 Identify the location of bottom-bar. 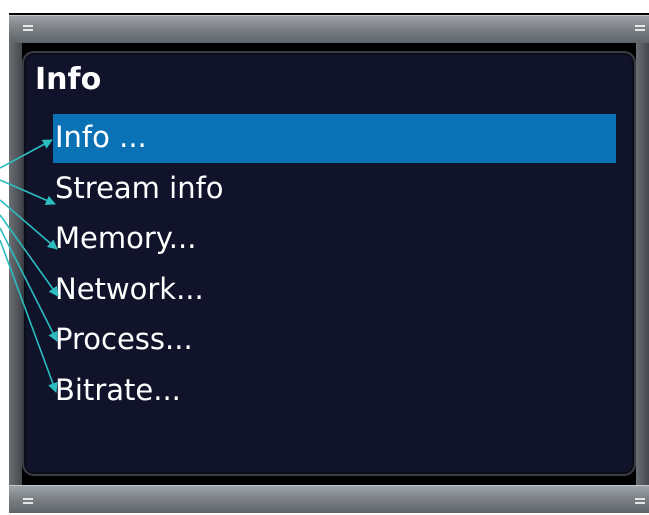
(329, 499).